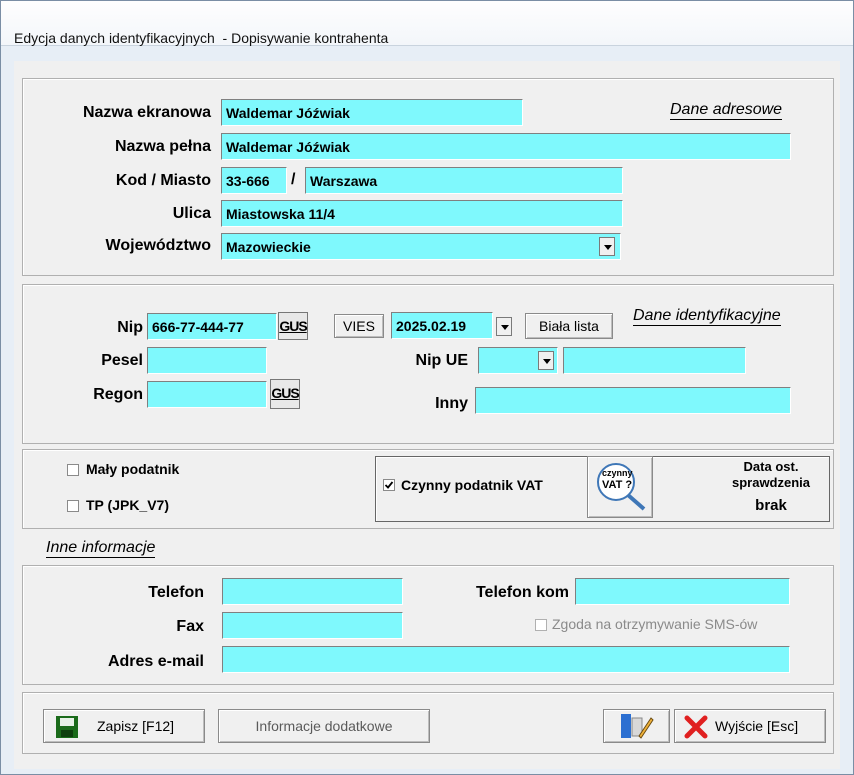  Describe the element at coordinates (541, 625) in the screenshot. I see `sms-consent-checkbox` at that location.